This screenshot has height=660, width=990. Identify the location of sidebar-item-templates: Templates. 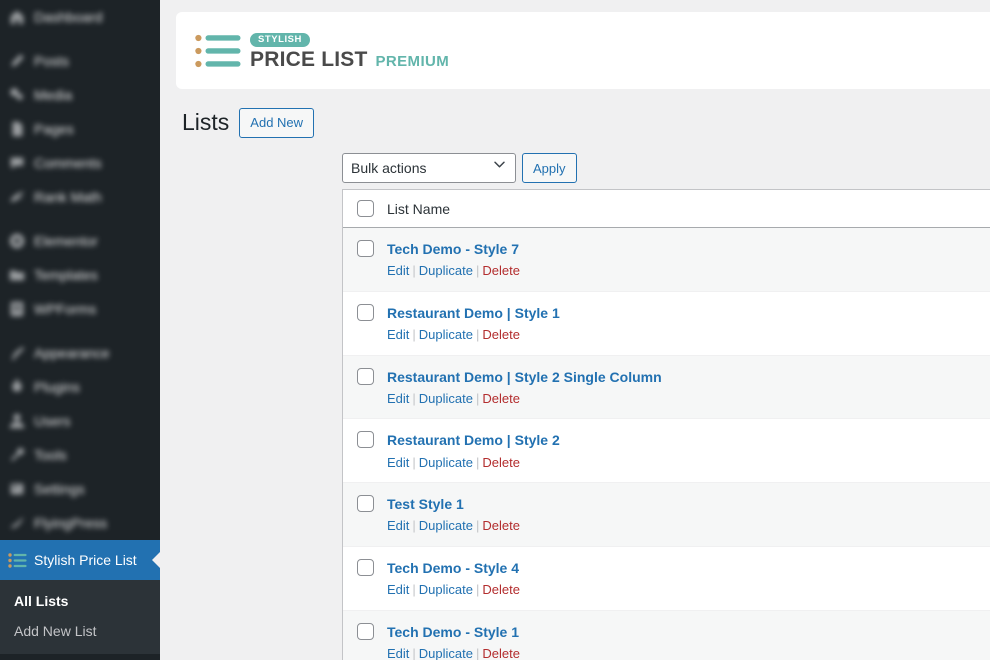
(80, 275).